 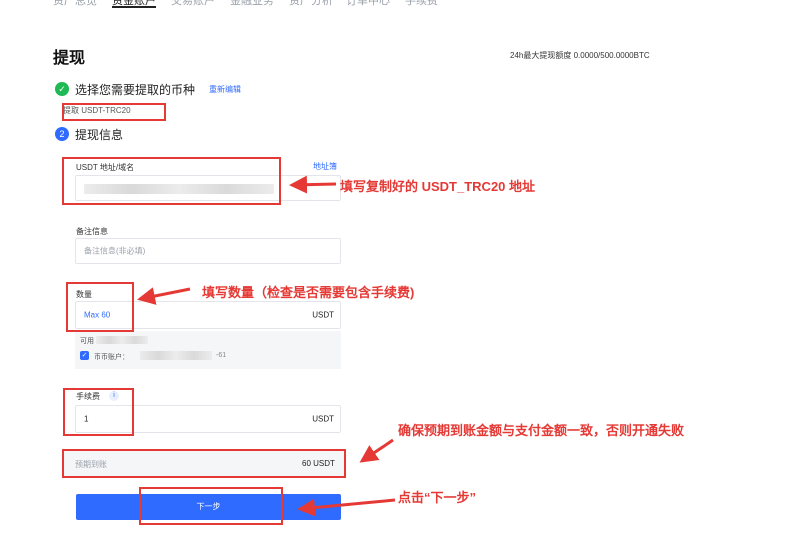 What do you see at coordinates (111, 357) in the screenshot?
I see `coin-account-label: 币币账户：` at bounding box center [111, 357].